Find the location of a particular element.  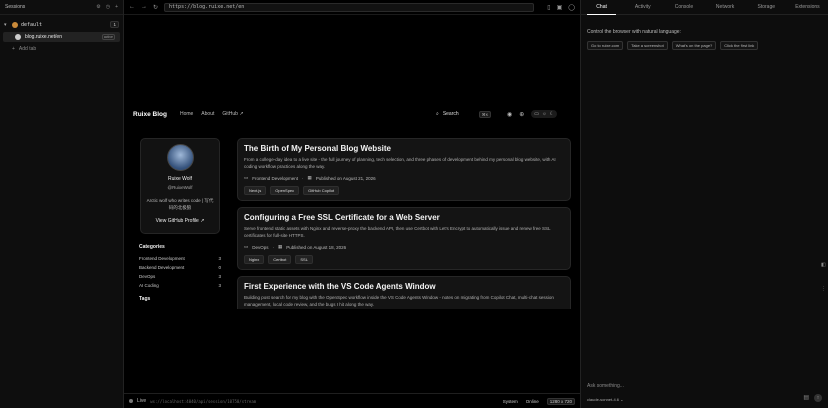

resolution-select: 1280 x 720 is located at coordinates (560, 401).